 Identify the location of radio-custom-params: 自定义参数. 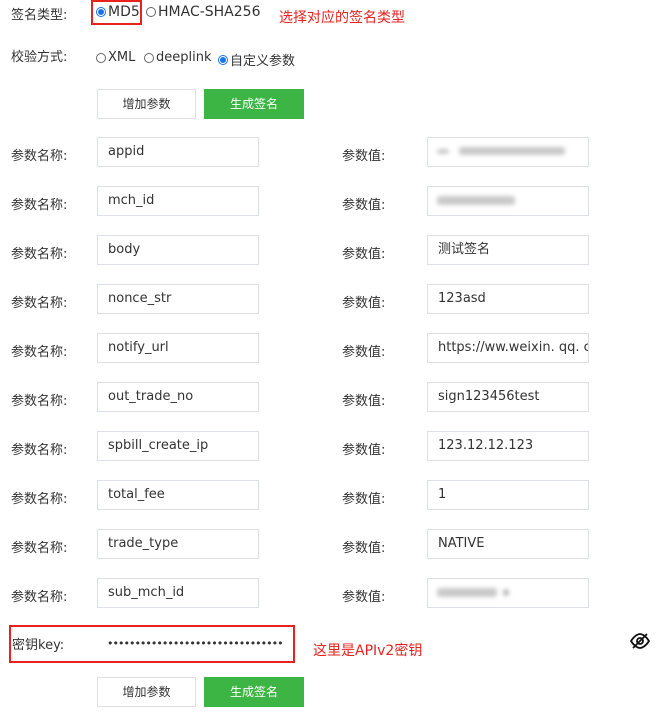
(256, 59).